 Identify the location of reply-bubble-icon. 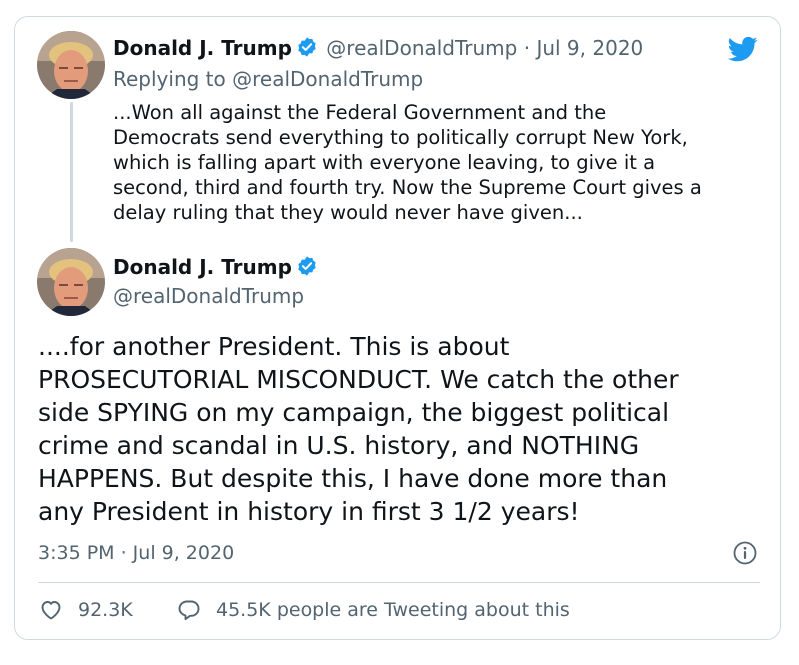
(189, 610).